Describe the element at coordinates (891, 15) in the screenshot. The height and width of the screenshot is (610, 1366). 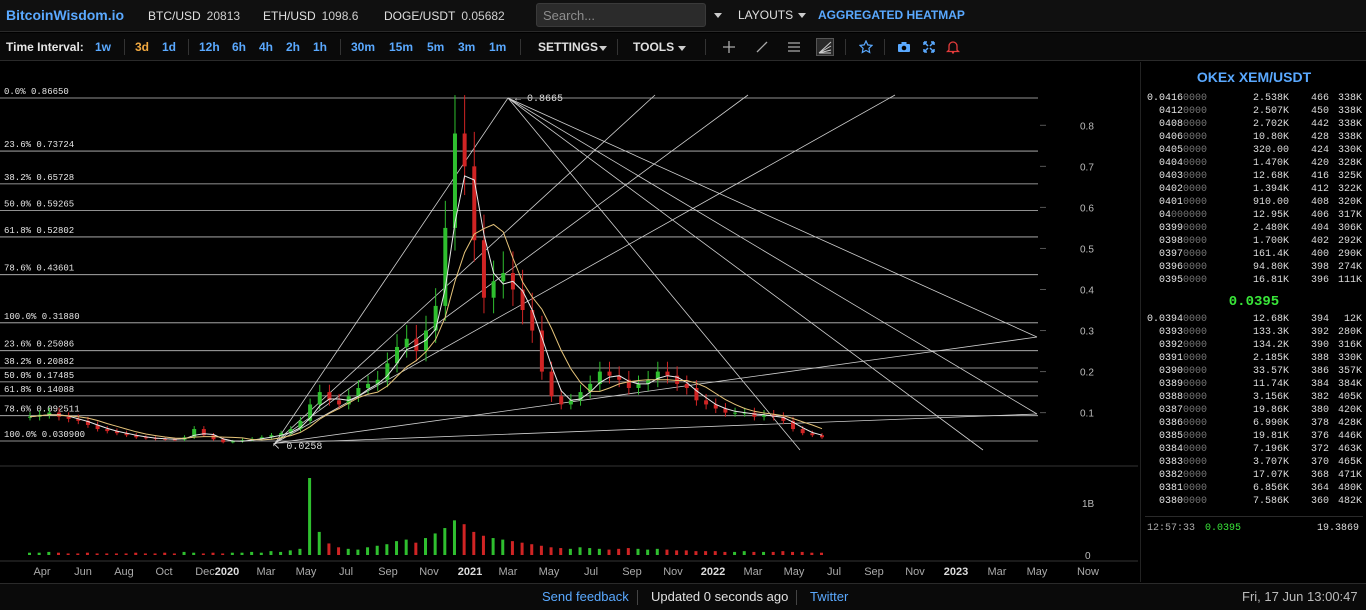
I see `aggregated-heatmap-link: AGGREGATED HEATMAP` at that location.